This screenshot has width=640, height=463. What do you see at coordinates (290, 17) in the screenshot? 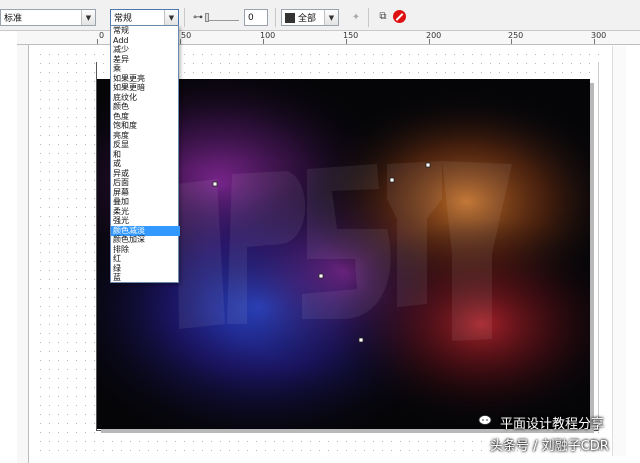
I see `fill-stroke-icon` at bounding box center [290, 17].